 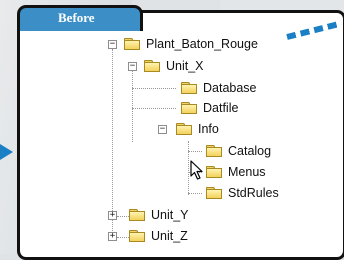 I want to click on tree-node-database: Database, so click(x=219, y=88).